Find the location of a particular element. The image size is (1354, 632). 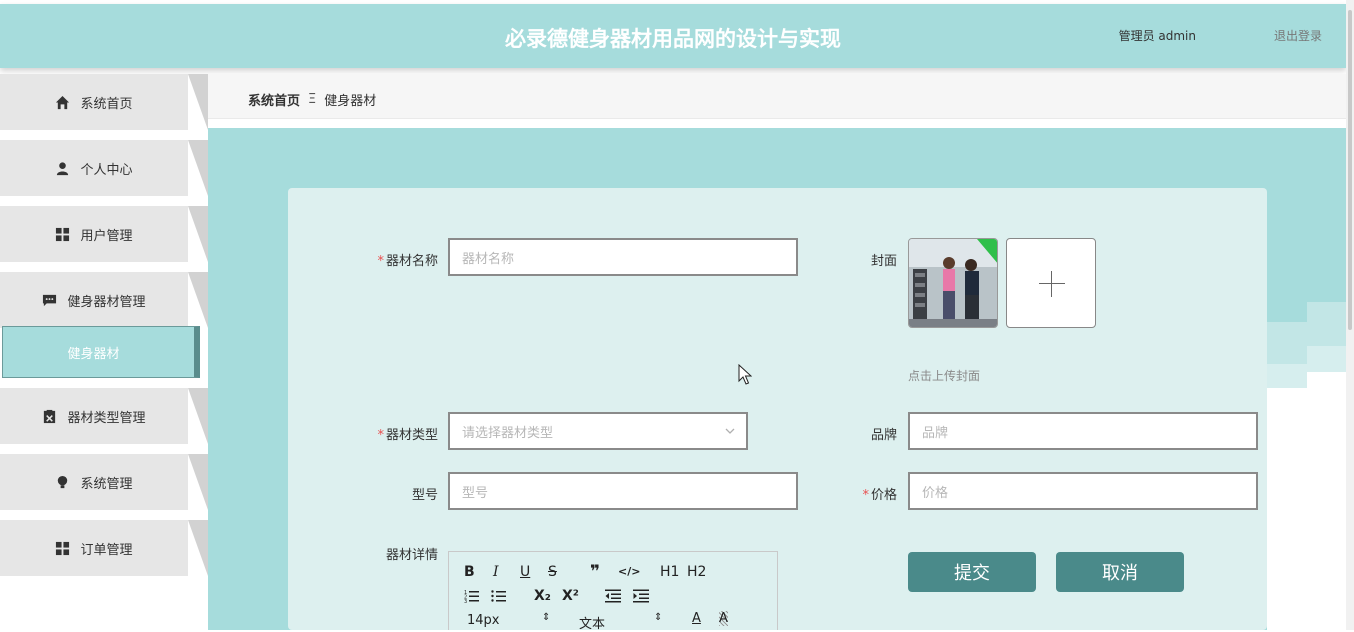

strike-button: S is located at coordinates (552, 572).